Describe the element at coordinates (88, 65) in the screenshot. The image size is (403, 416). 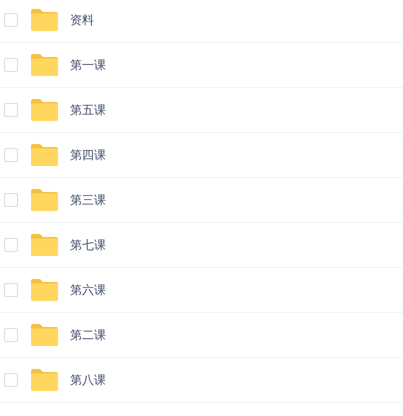
I see `folder-name: 第一课` at that location.